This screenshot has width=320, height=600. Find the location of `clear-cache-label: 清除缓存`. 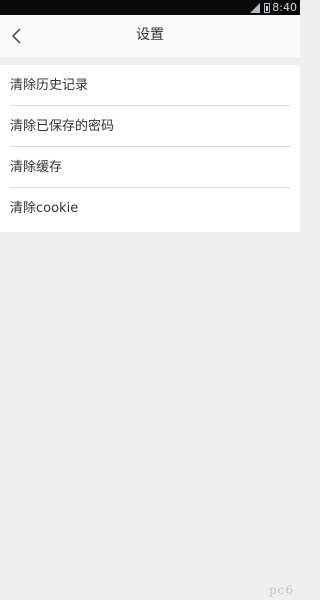

clear-cache-label: 清除缓存 is located at coordinates (36, 167).